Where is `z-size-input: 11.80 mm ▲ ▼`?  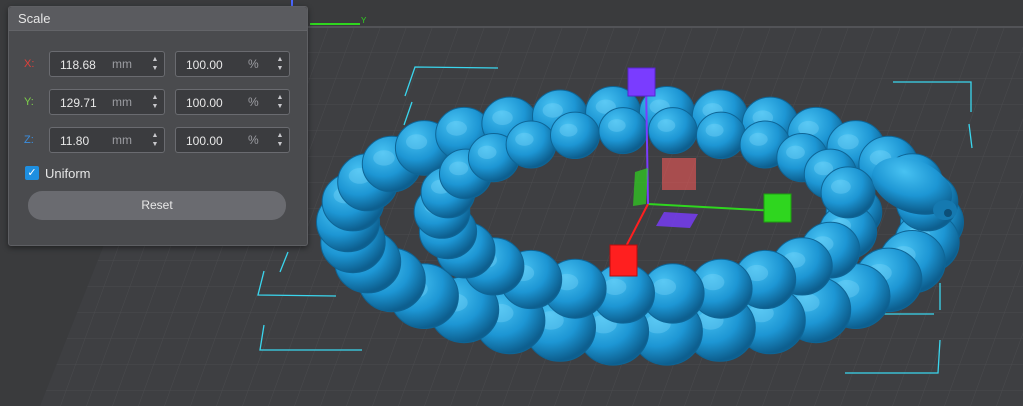
z-size-input: 11.80 mm ▲ ▼ is located at coordinates (107, 140).